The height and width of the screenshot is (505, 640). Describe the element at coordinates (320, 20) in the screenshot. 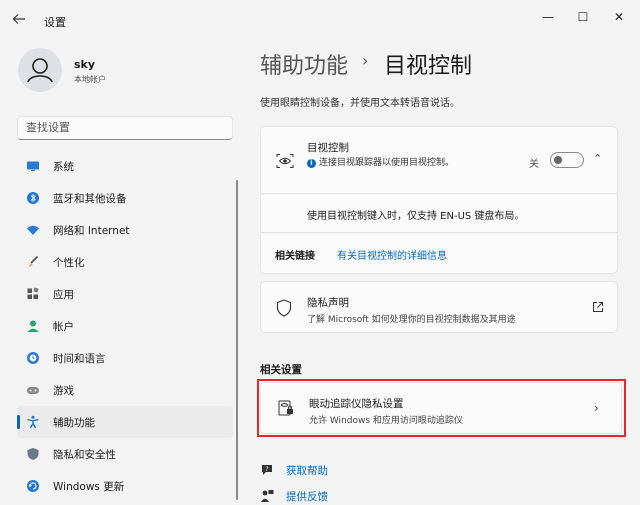

I see `title-bar: 设置 — ☐ ✕` at that location.